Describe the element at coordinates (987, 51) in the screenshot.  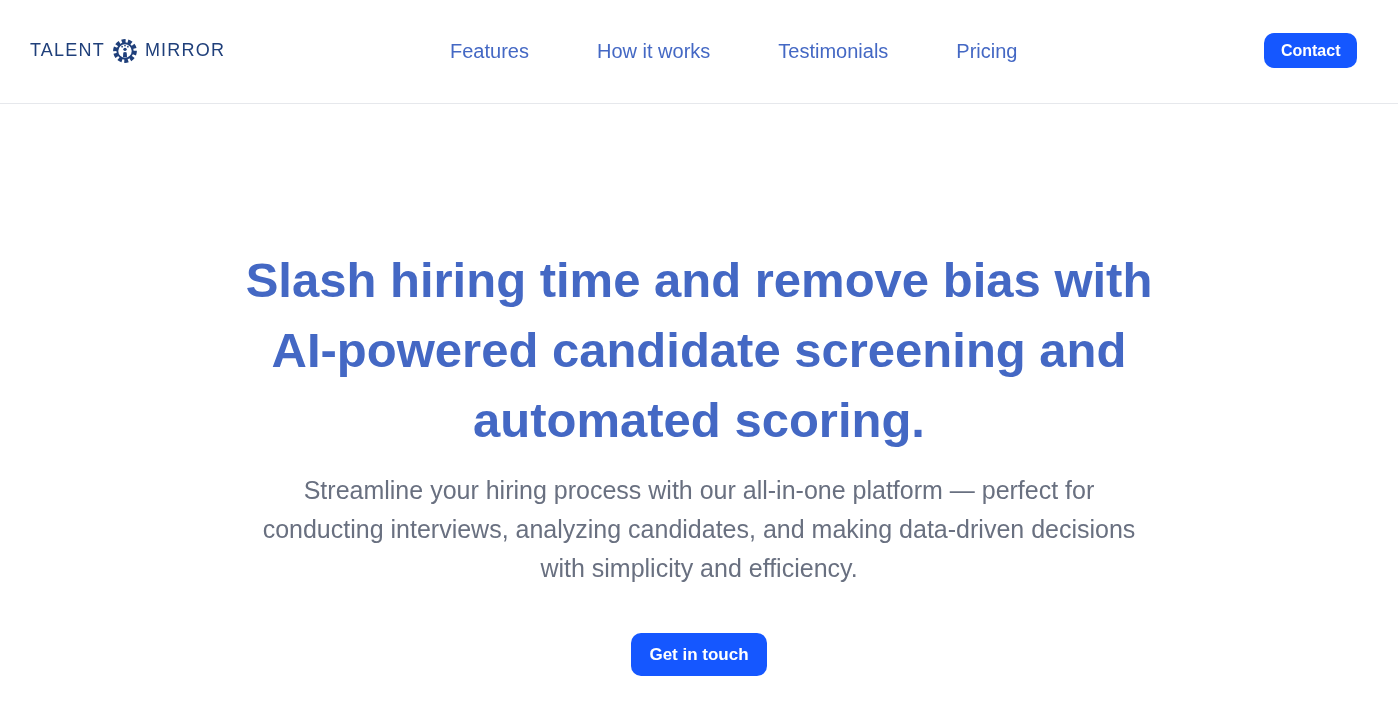
I see `nav-link: Pricing` at that location.